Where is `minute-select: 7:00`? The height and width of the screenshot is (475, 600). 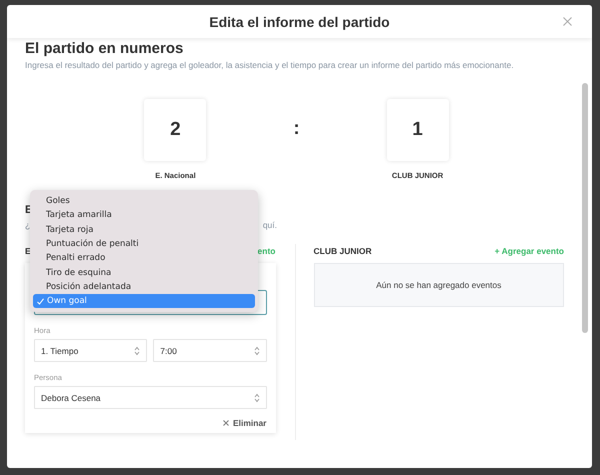 minute-select: 7:00 is located at coordinates (209, 350).